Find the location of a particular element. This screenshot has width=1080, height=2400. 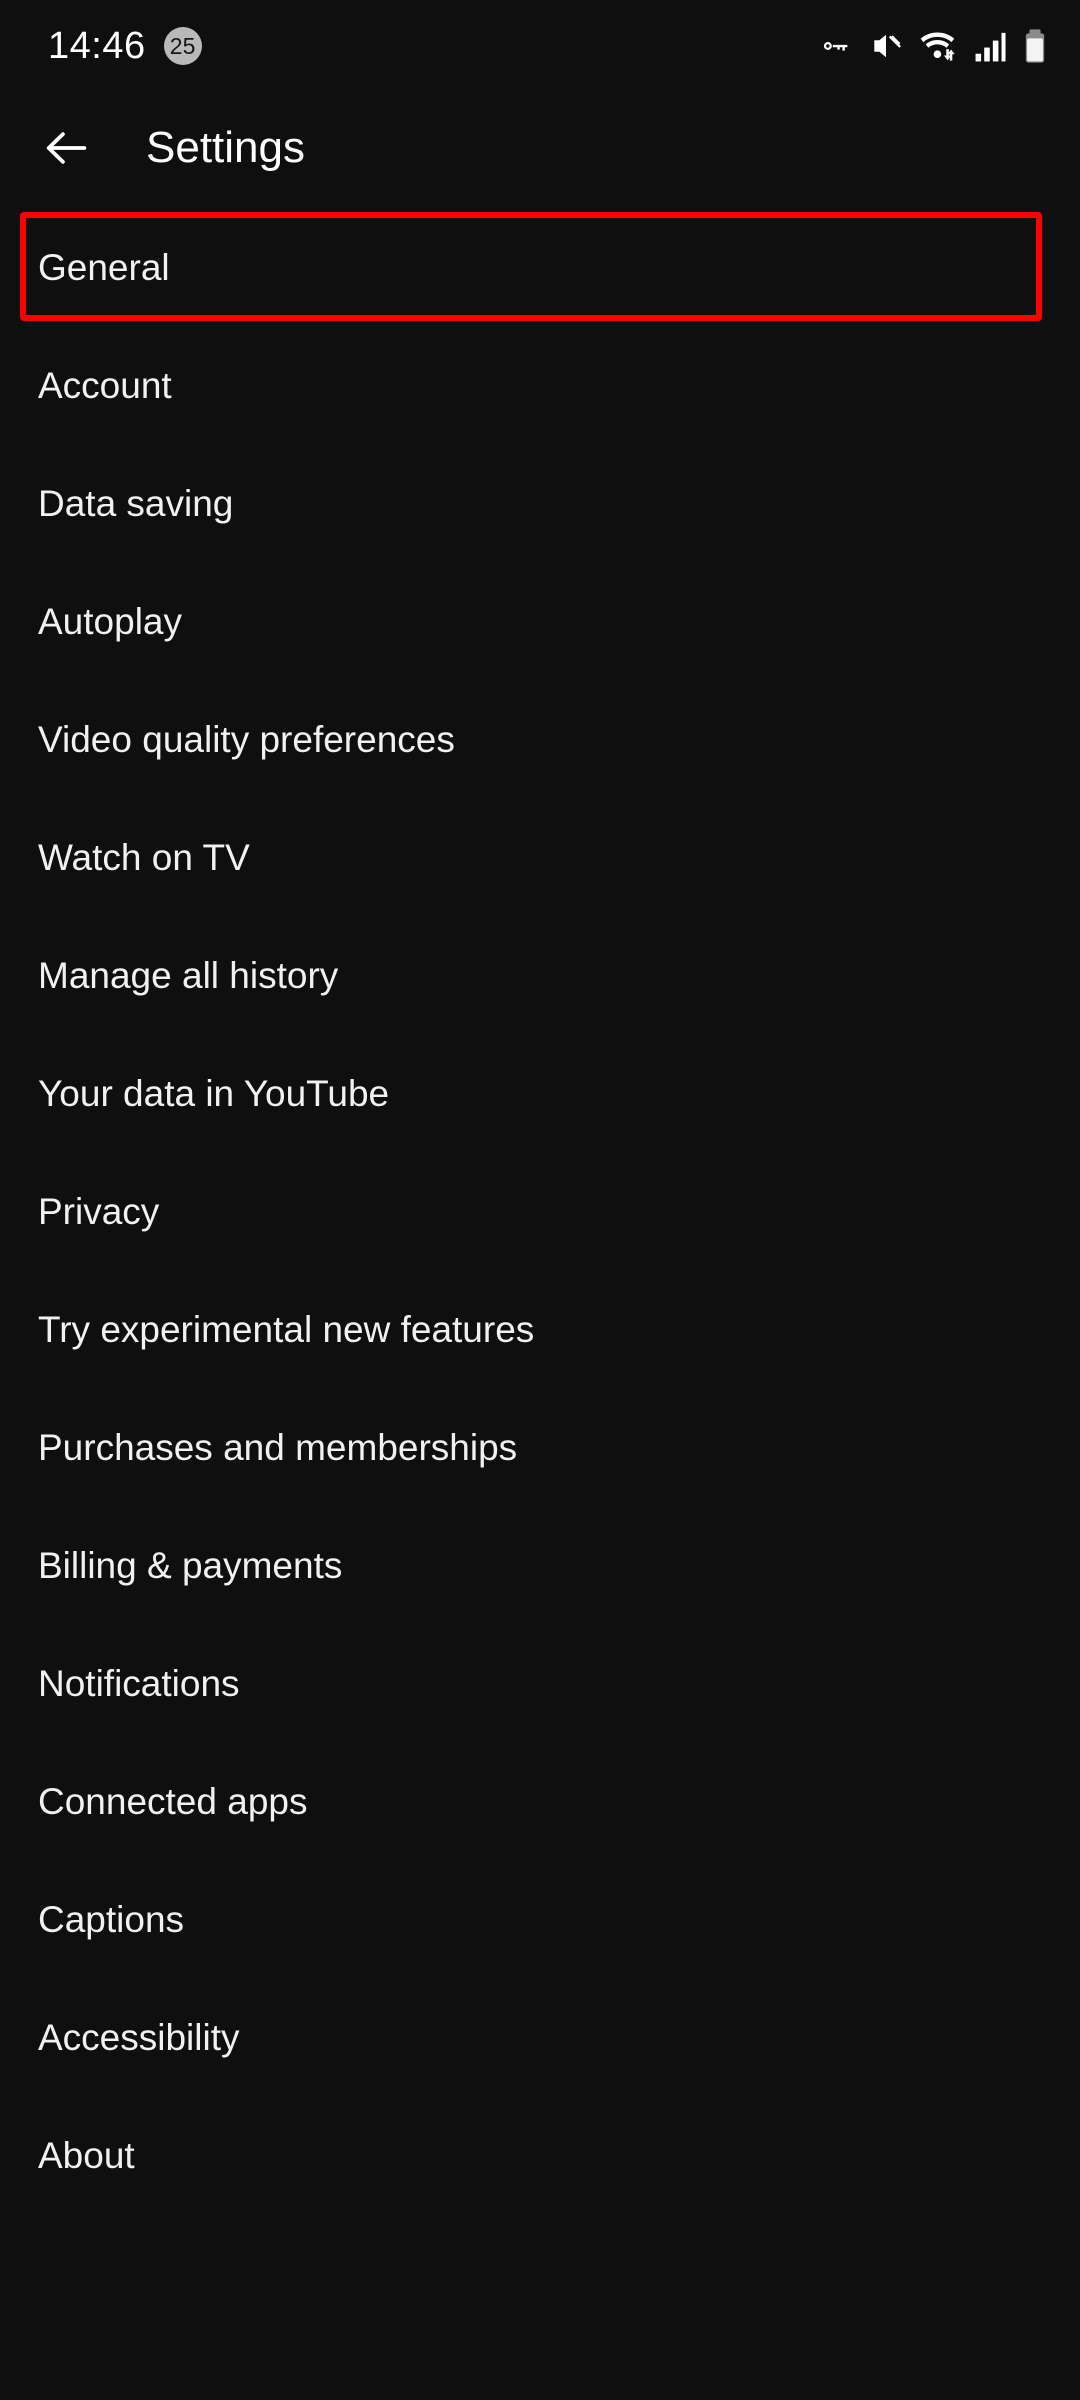

status-bar: 14:46 25 is located at coordinates (540, 46).